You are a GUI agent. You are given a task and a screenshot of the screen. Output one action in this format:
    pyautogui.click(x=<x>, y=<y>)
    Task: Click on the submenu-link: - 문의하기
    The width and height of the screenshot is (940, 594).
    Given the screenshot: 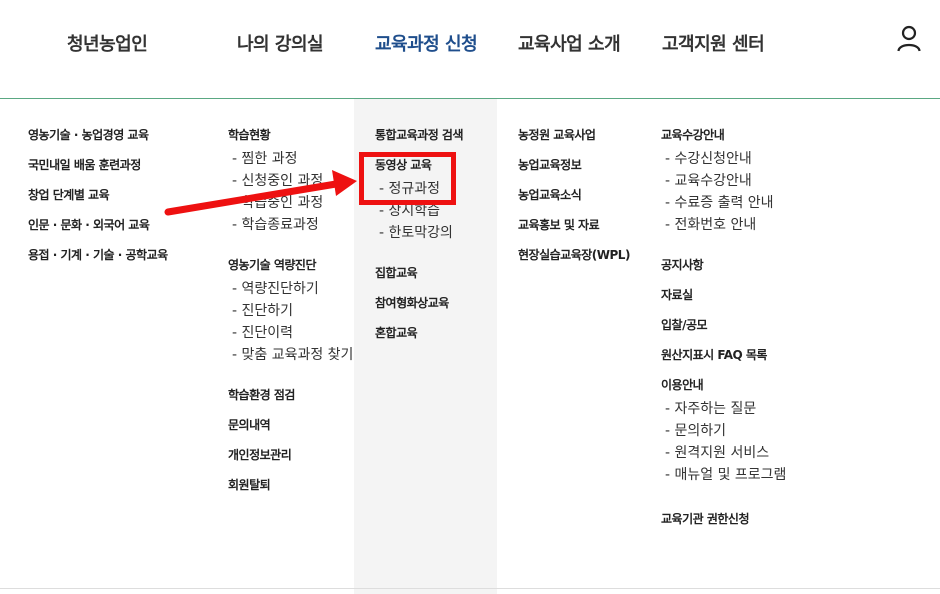 What is the action you would take?
    pyautogui.click(x=723, y=431)
    